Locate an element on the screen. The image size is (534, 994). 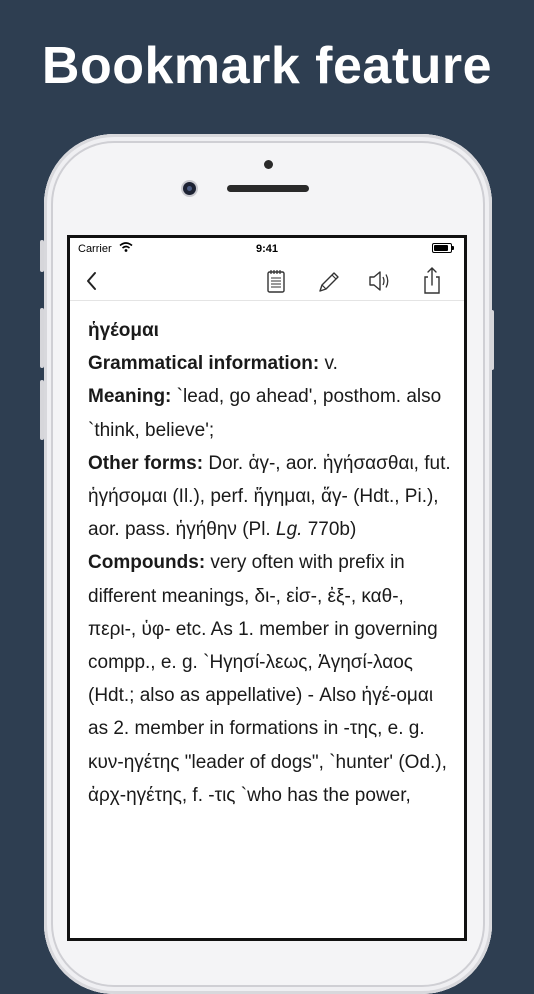
pencil-icon is located at coordinates (329, 282).